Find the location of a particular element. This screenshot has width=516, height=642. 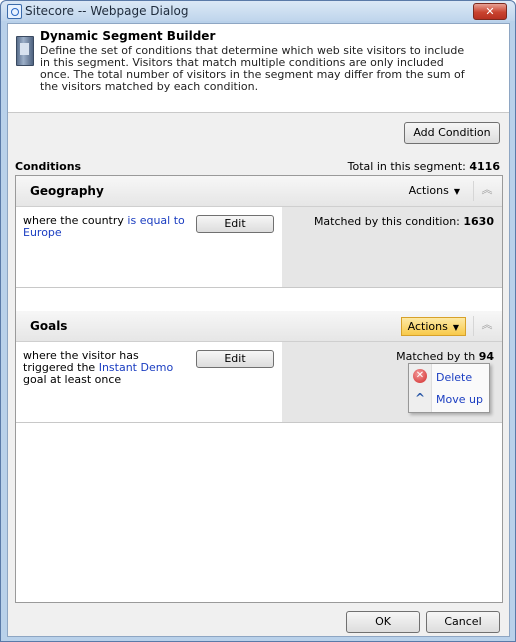

move-up-icon: ^ is located at coordinates (420, 398).